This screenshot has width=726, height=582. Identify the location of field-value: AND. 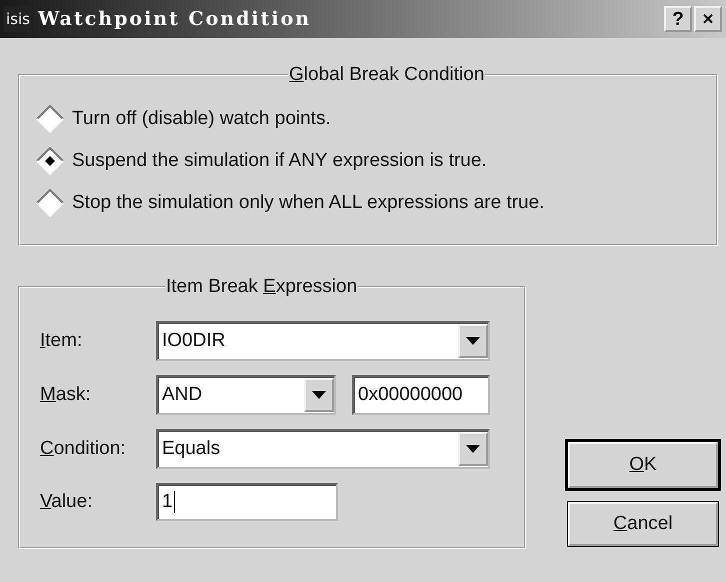
(182, 394).